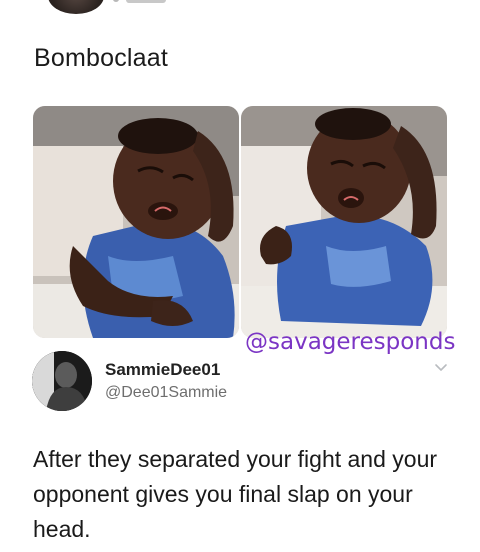  Describe the element at coordinates (76, 7) in the screenshot. I see `previous-post-avatar` at that location.